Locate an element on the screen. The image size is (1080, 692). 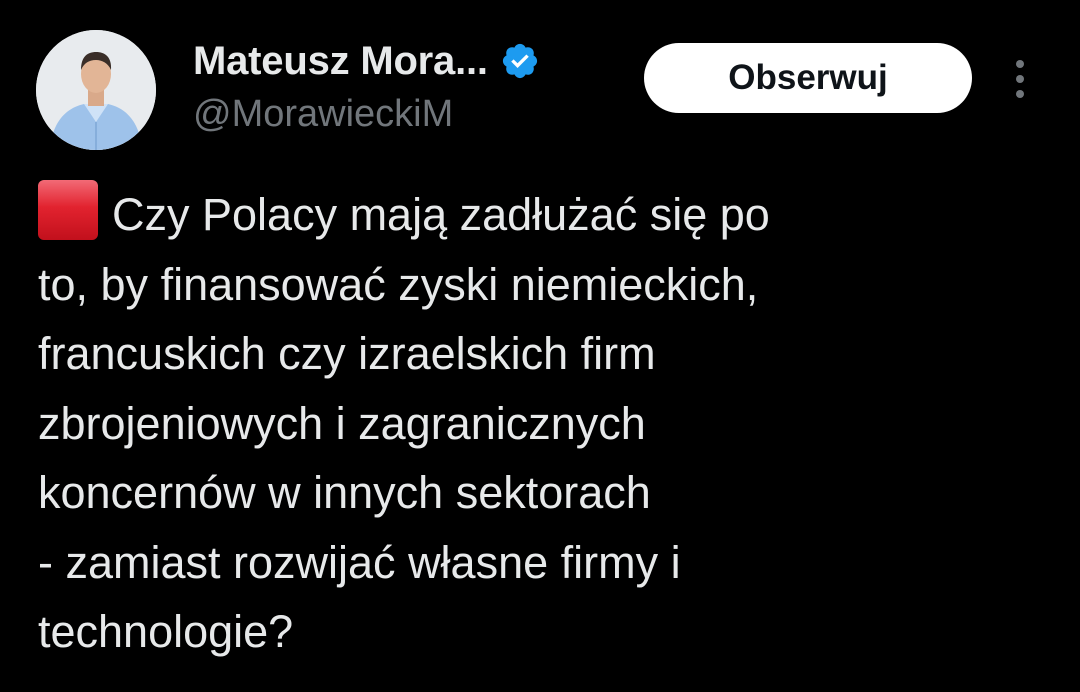
red-square-emoji-icon is located at coordinates (68, 210).